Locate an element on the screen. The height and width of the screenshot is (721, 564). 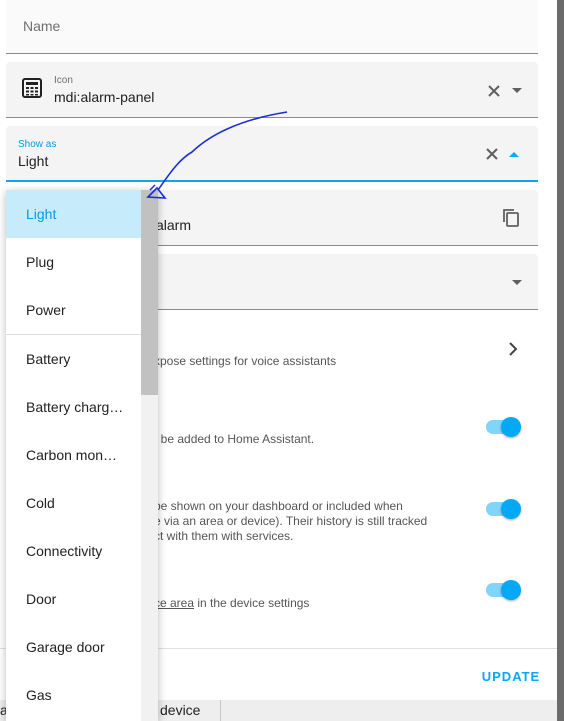
alarm-panel-icon is located at coordinates (32, 88).